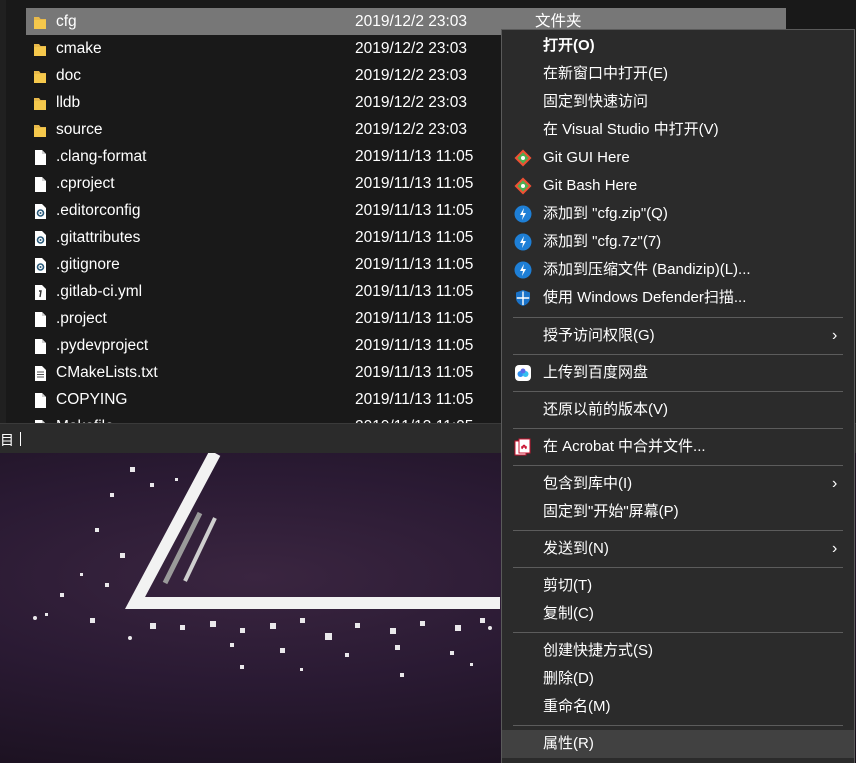 Image resolution: width=856 pixels, height=763 pixels. What do you see at coordinates (605, 409) in the screenshot?
I see `menu-label: 还原以前的版本(V)` at bounding box center [605, 409].